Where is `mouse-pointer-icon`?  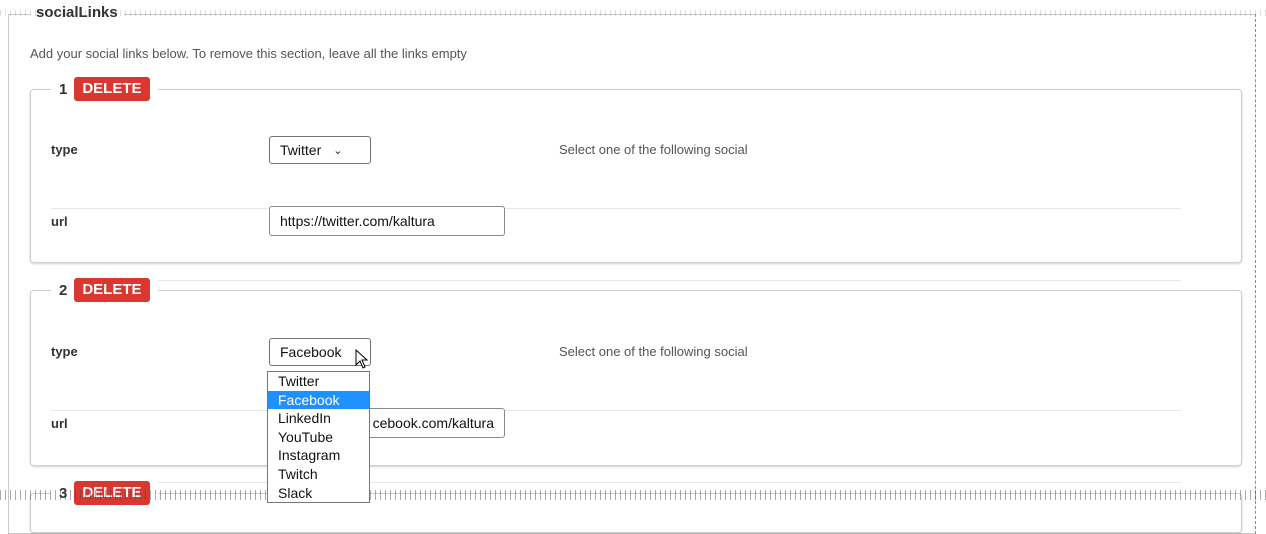 mouse-pointer-icon is located at coordinates (362, 359).